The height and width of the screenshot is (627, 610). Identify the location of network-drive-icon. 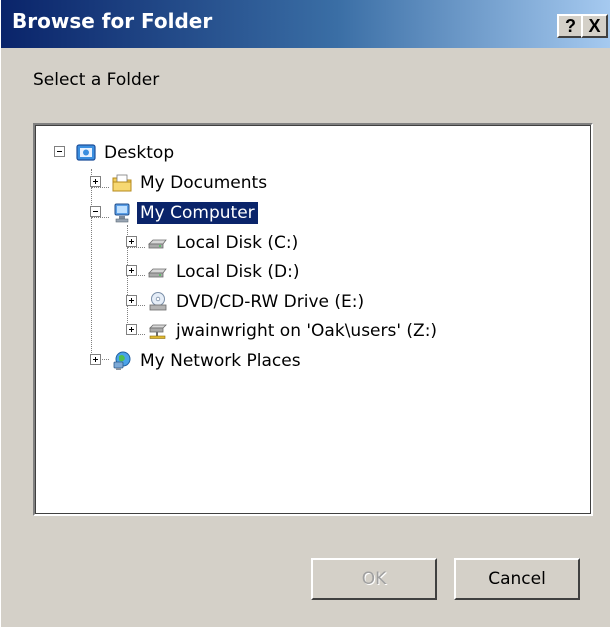
(158, 331).